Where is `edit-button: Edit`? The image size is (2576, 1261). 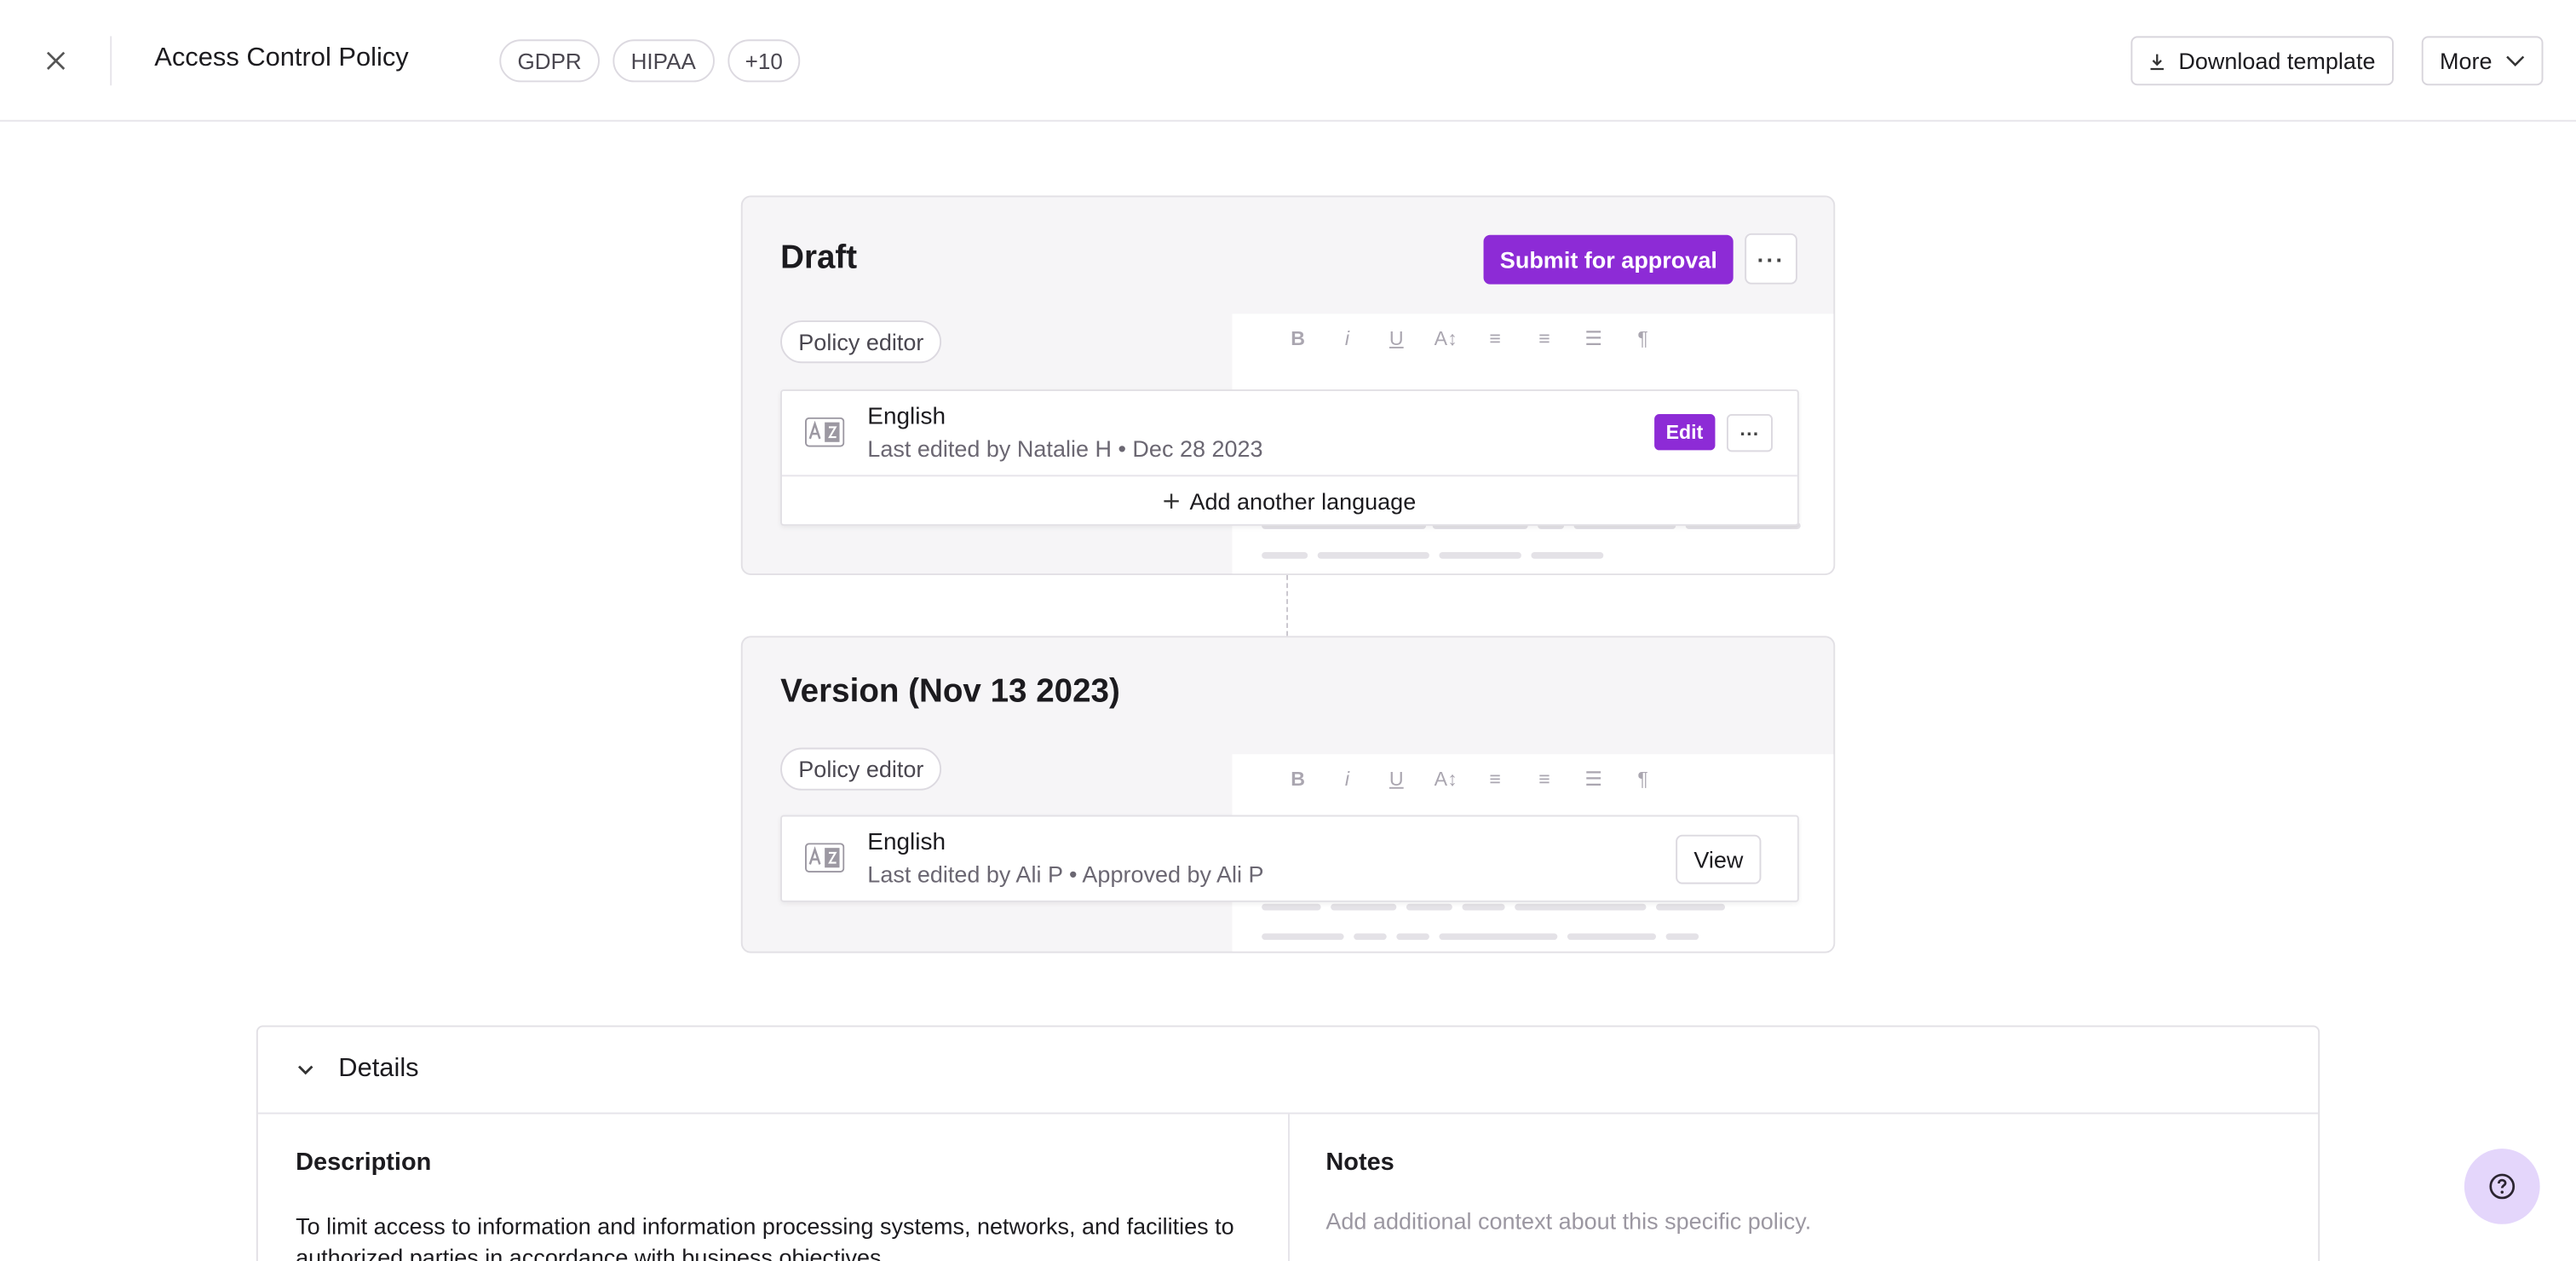 edit-button: Edit is located at coordinates (1685, 433).